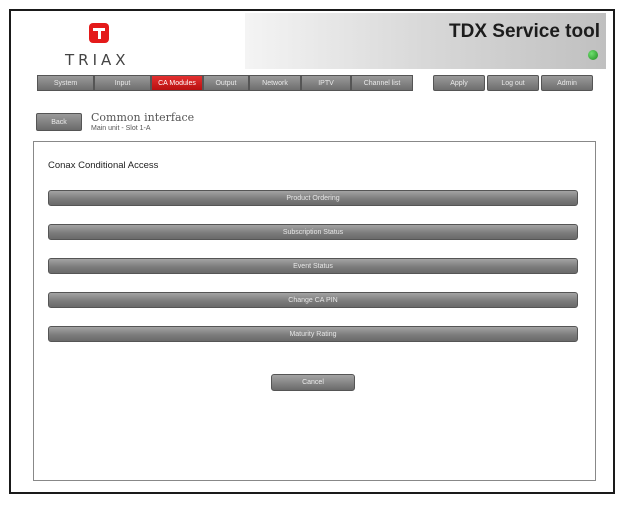  I want to click on page-title: Common interface, so click(143, 117).